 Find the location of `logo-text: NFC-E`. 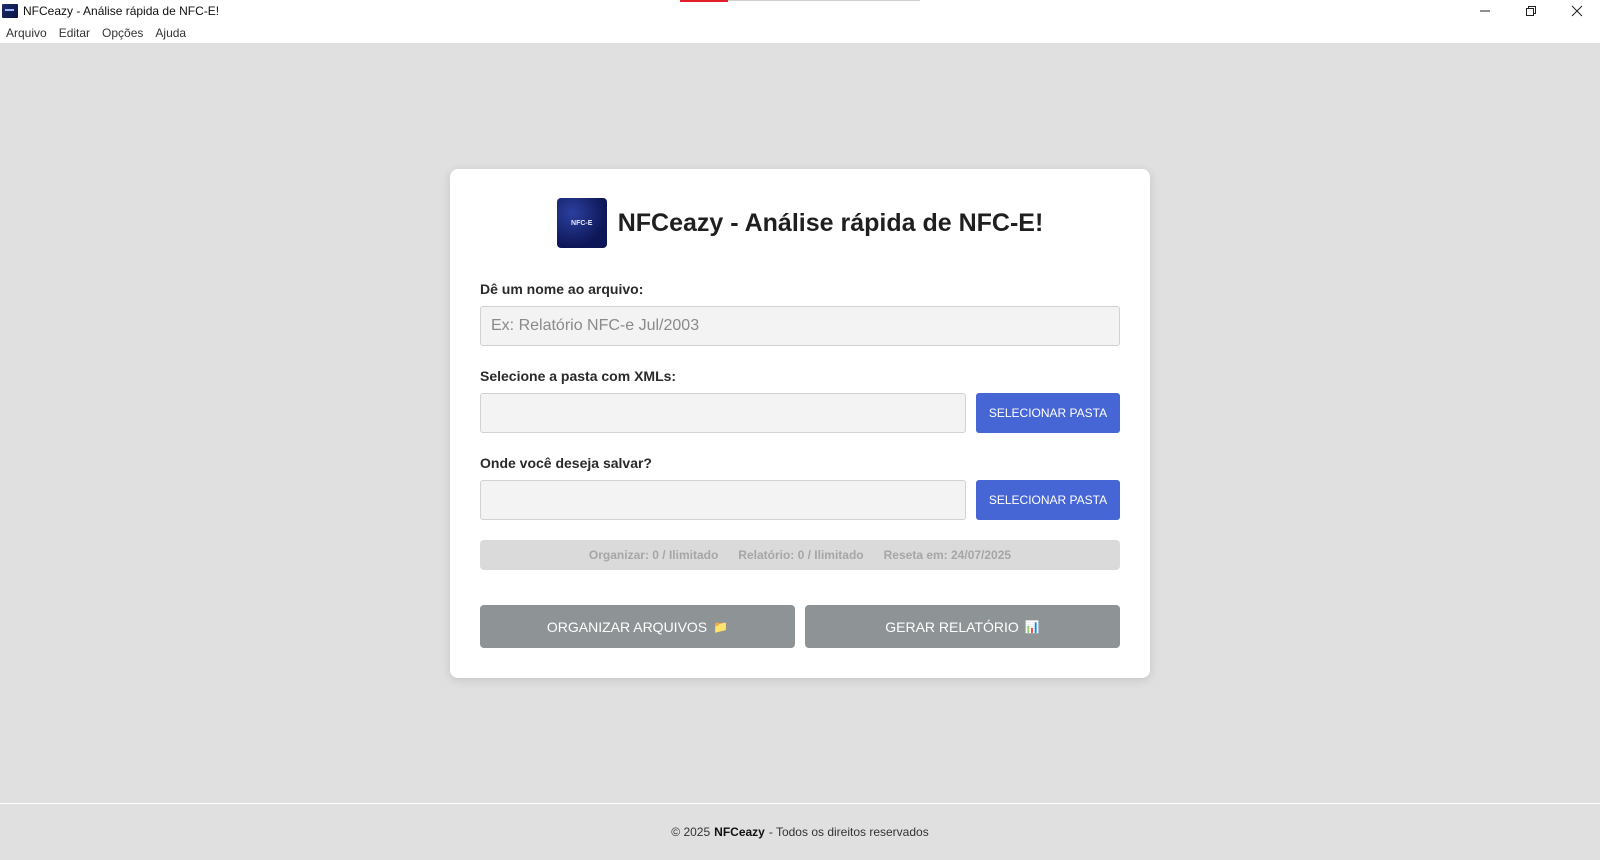

logo-text: NFC-E is located at coordinates (582, 223).